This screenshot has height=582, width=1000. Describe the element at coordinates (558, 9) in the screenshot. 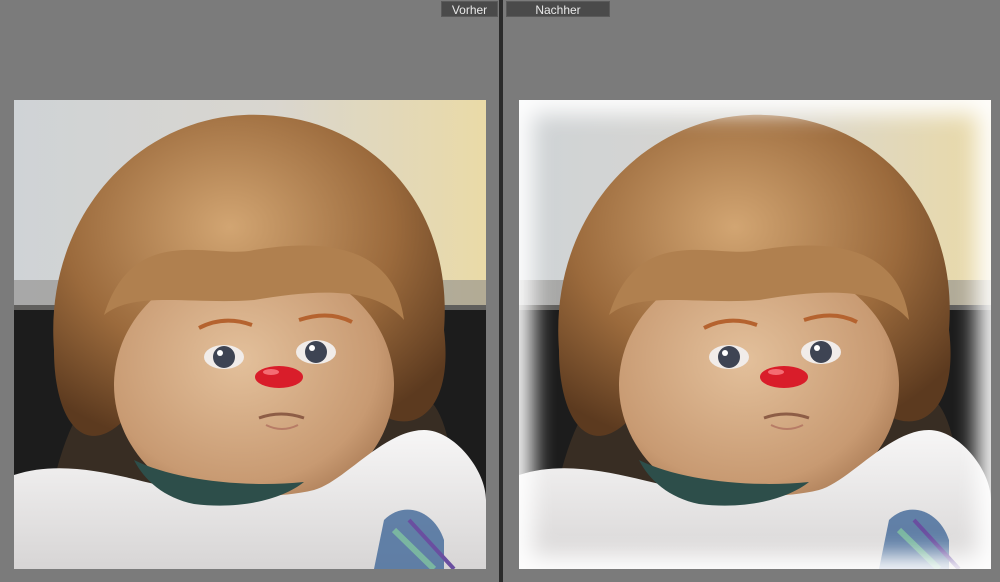

I see `after-label: Nachher` at that location.